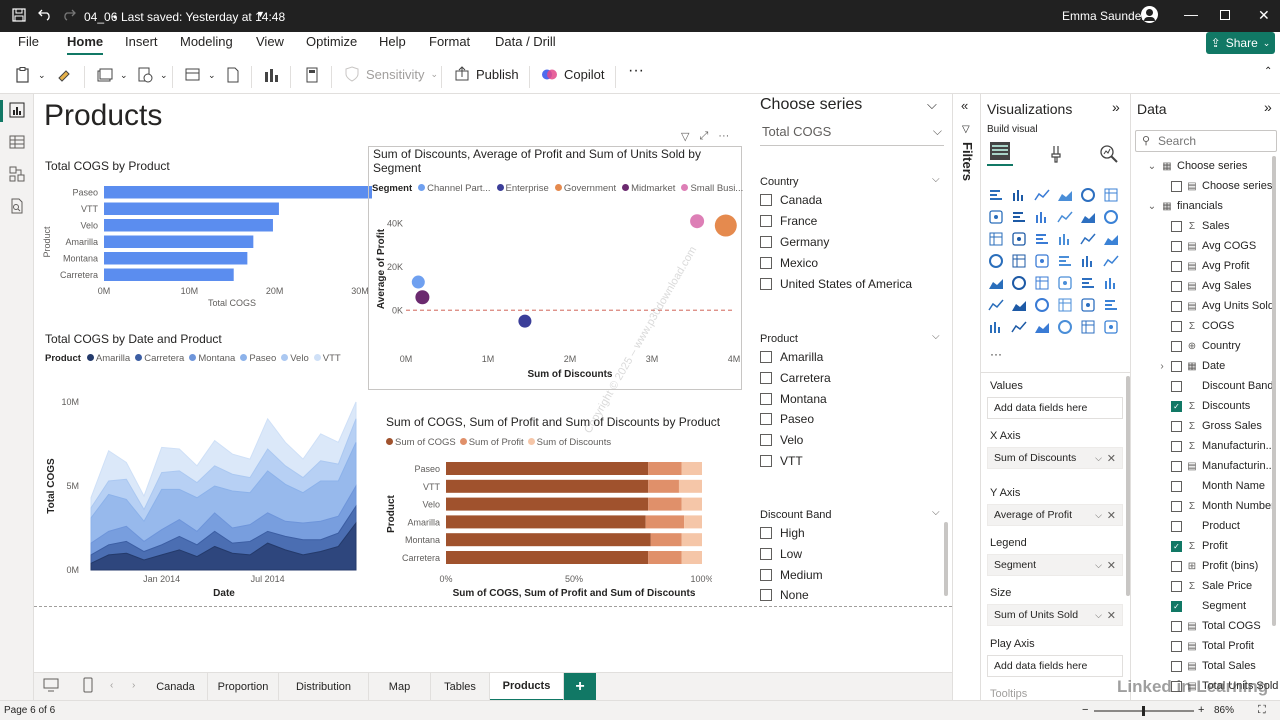 The image size is (1280, 720). What do you see at coordinates (331, 41) in the screenshot?
I see `menu-optimize: Optimize` at bounding box center [331, 41].